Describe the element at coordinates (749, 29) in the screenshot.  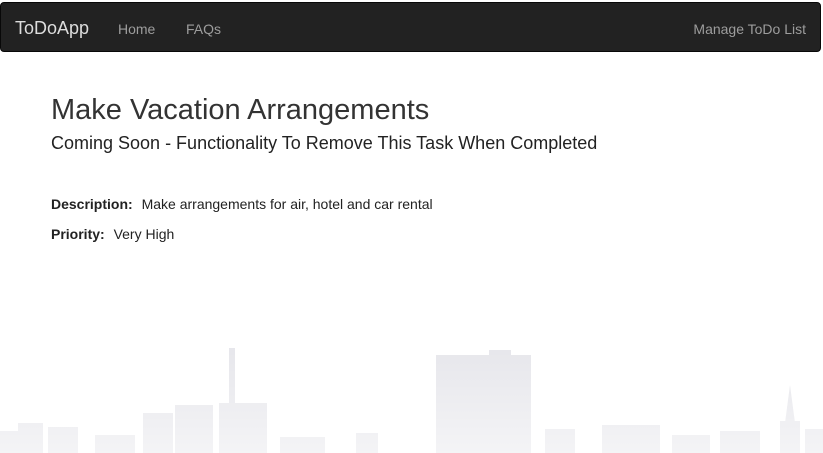
I see `nav-link-manage-todo-list: Manage ToDo List` at that location.